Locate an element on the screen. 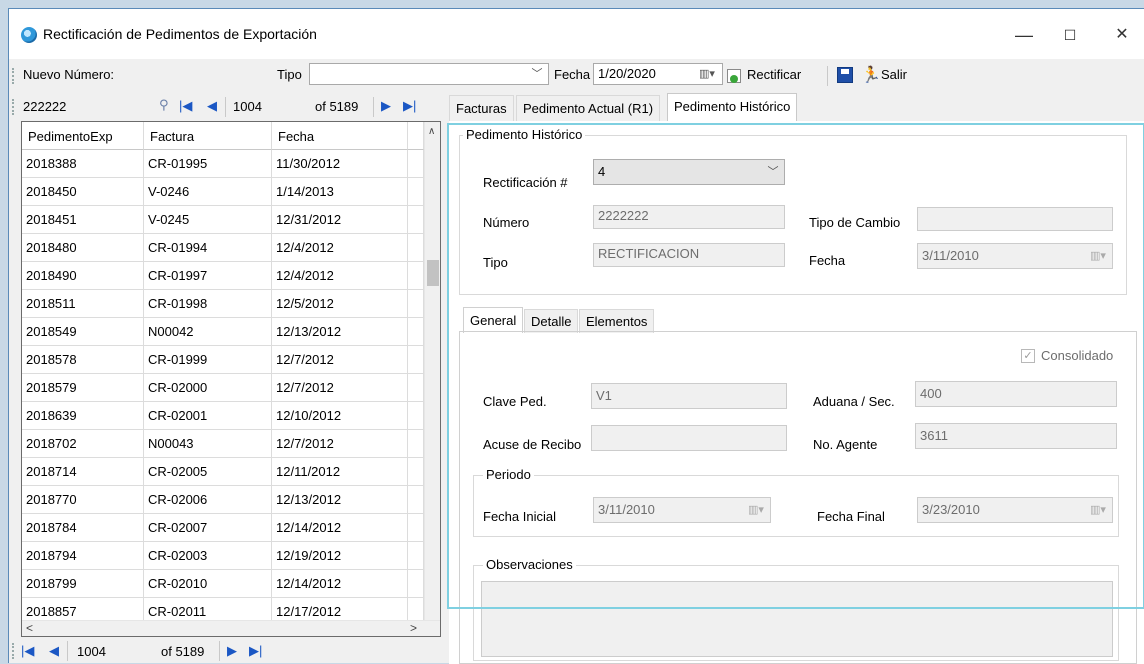 This screenshot has width=1144, height=664. cell-fecha: 12/13/2012 is located at coordinates (340, 332).